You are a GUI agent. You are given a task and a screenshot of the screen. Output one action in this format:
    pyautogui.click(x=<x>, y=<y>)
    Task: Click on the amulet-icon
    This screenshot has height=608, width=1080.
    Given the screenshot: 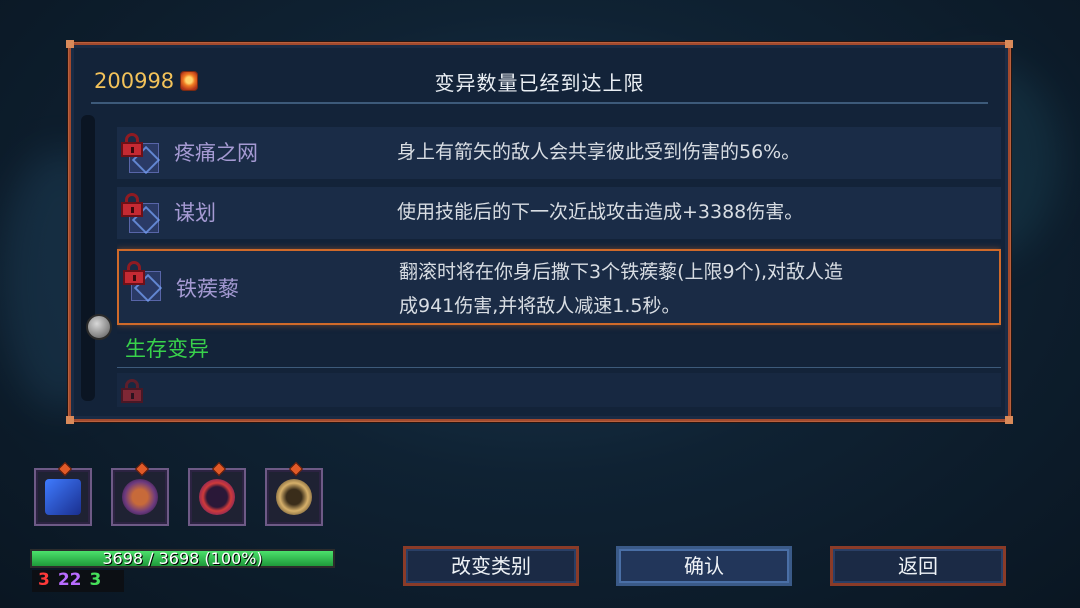 What is the action you would take?
    pyautogui.click(x=140, y=497)
    